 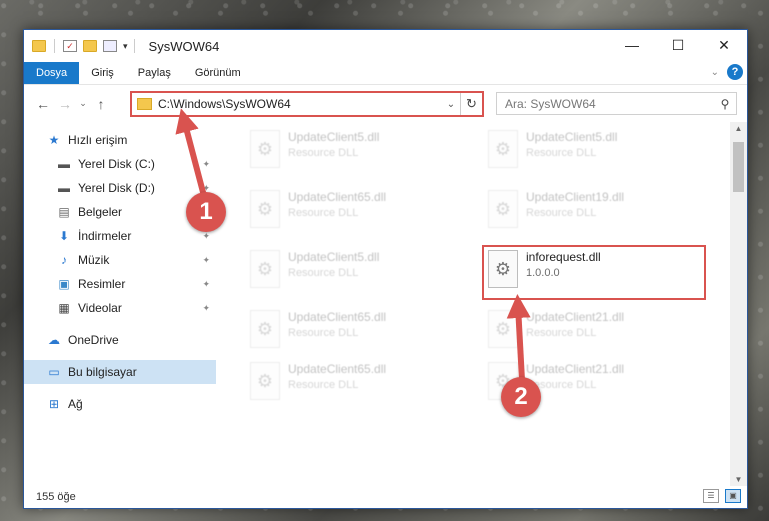 I want to click on back-button: ←, so click(x=43, y=104).